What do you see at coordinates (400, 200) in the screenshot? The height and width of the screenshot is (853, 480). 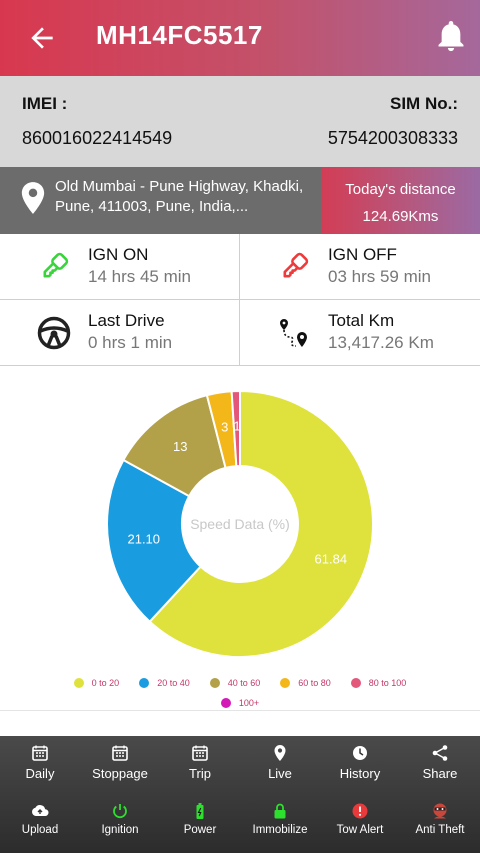 I see `todays-distance: Today's distance 124.69Kms` at bounding box center [400, 200].